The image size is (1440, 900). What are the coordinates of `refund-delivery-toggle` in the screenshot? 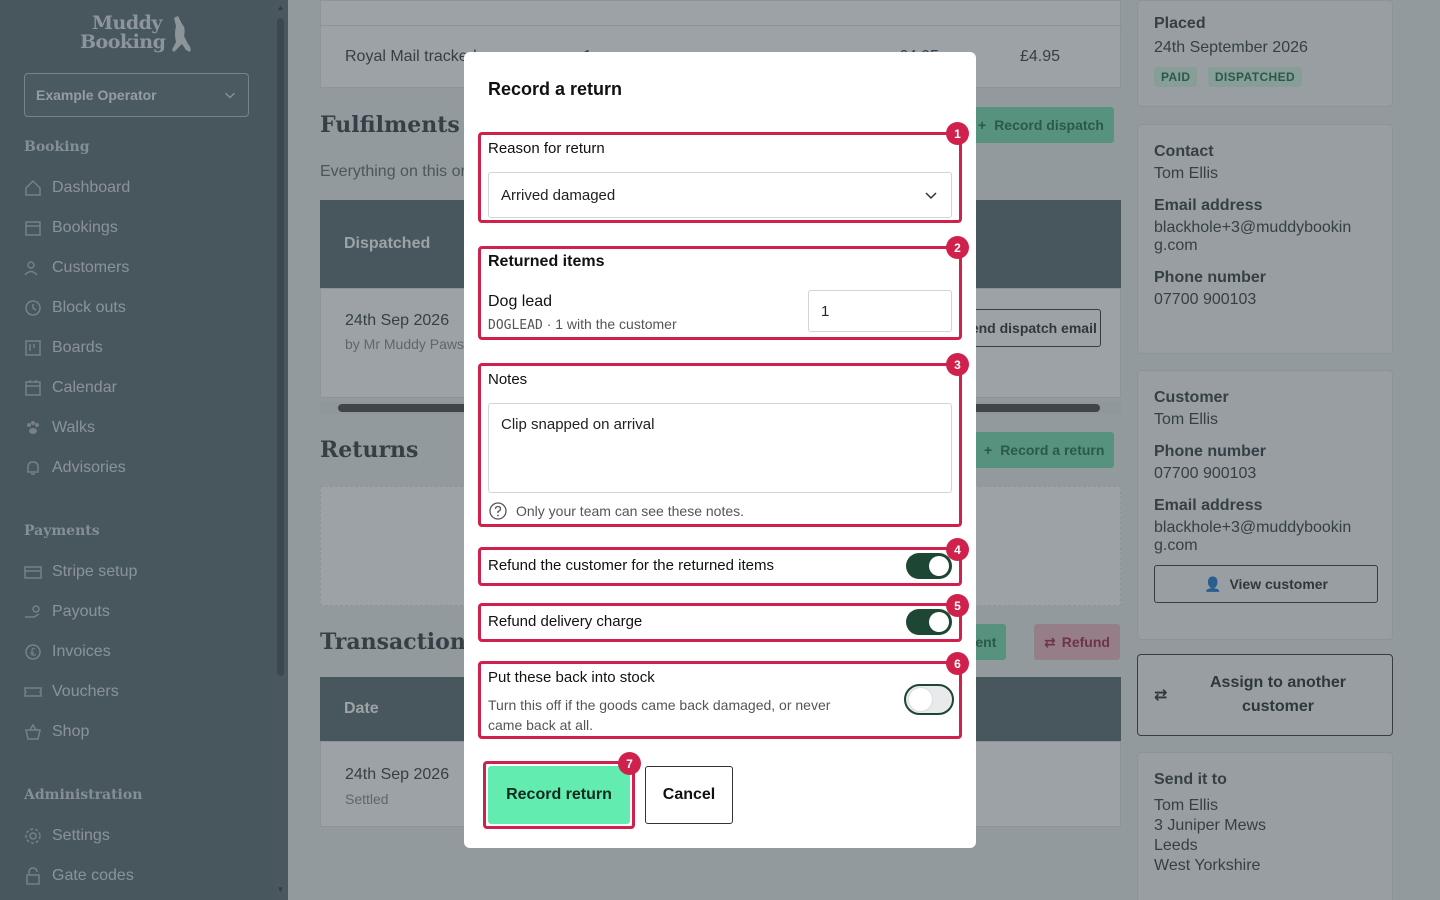 It's located at (929, 622).